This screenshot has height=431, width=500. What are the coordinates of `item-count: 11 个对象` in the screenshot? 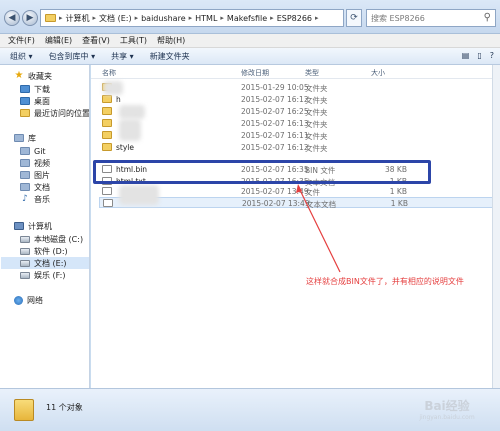 It's located at (64, 407).